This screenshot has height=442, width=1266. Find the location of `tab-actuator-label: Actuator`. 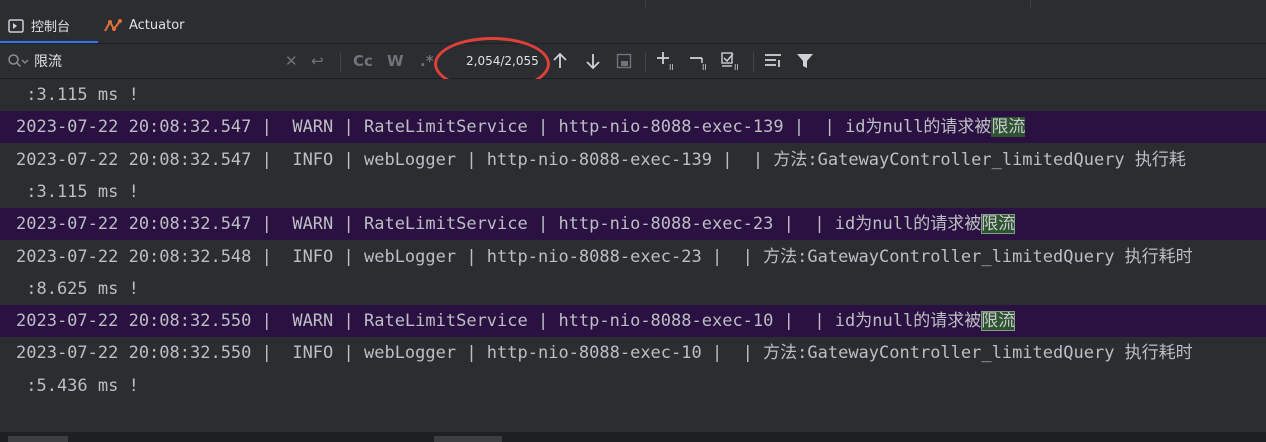

tab-actuator-label: Actuator is located at coordinates (157, 25).